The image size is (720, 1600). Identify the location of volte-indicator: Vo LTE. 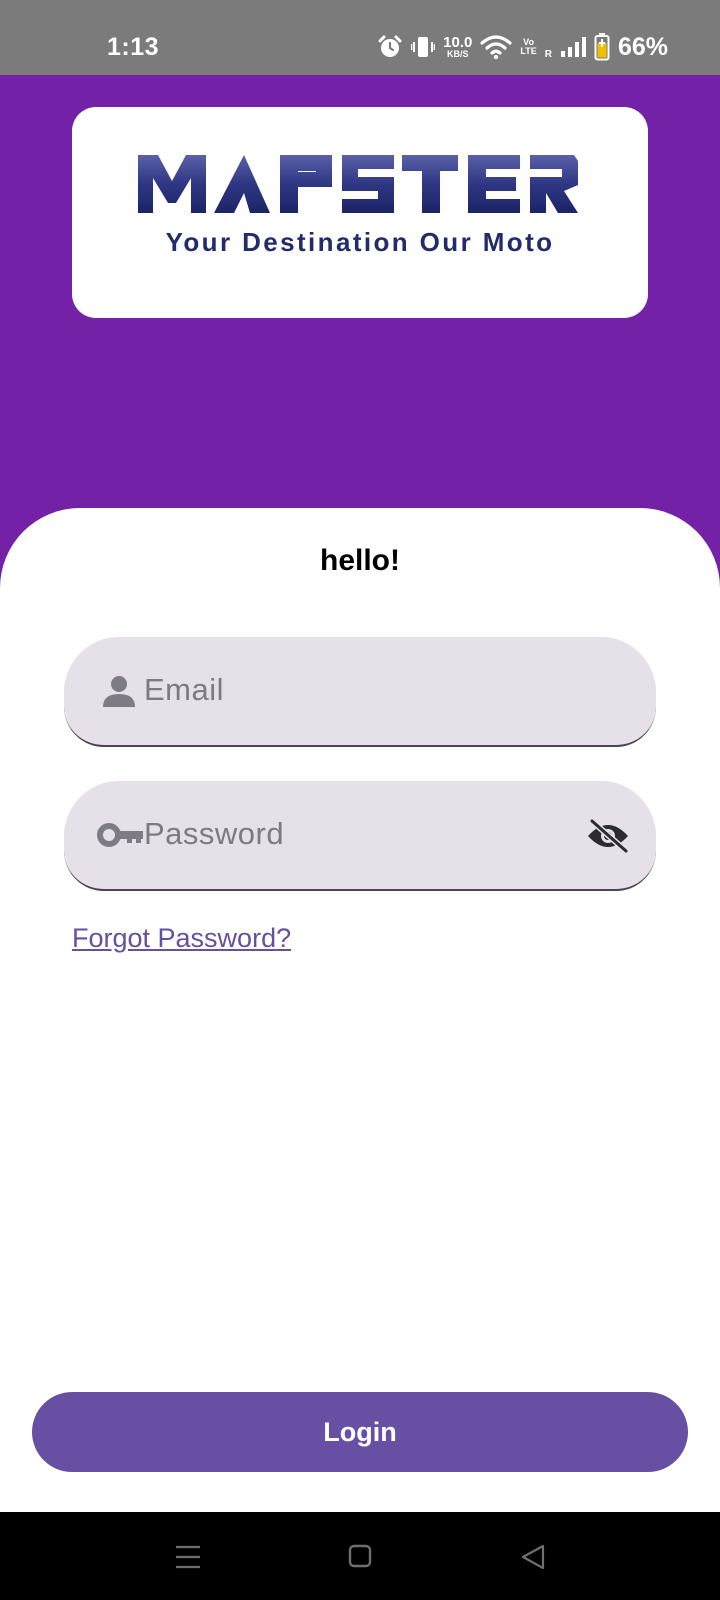
(528, 47).